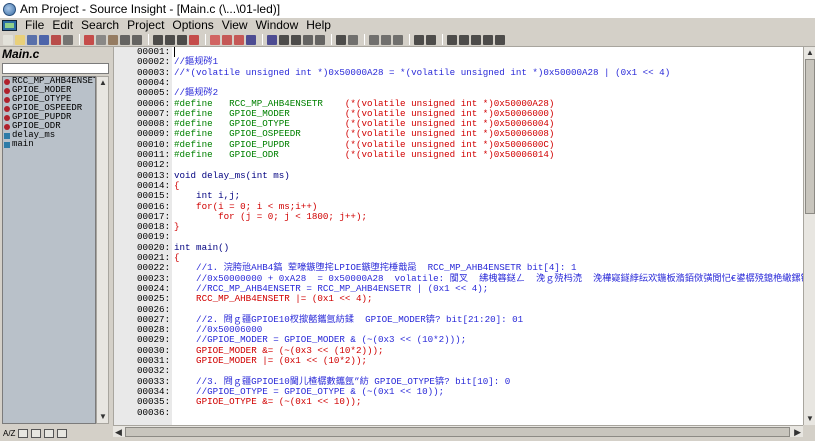  What do you see at coordinates (56, 39) in the screenshot?
I see `close-icon` at bounding box center [56, 39].